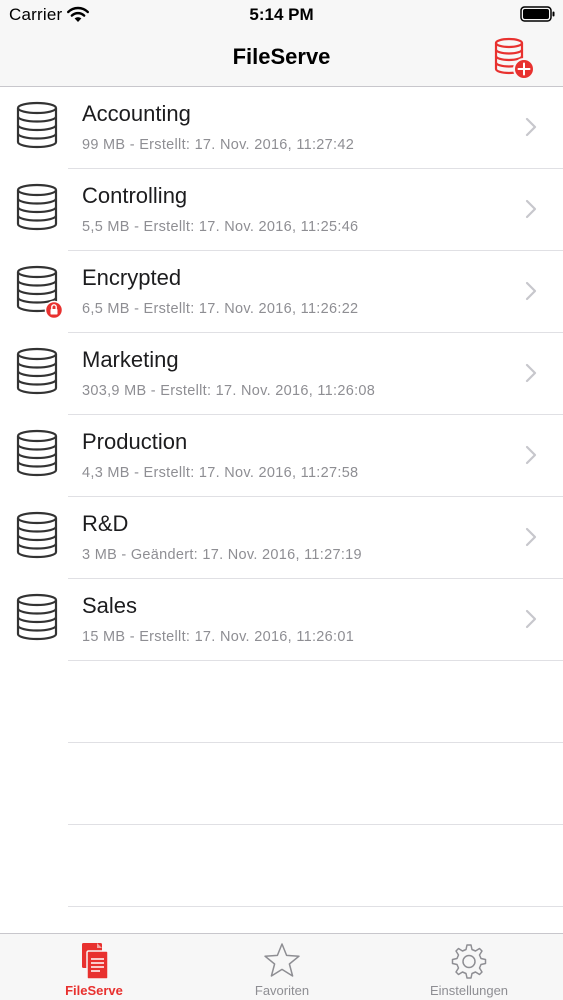 Image resolution: width=563 pixels, height=1000 pixels. Describe the element at coordinates (94, 990) in the screenshot. I see `tab-label: FileServe` at that location.